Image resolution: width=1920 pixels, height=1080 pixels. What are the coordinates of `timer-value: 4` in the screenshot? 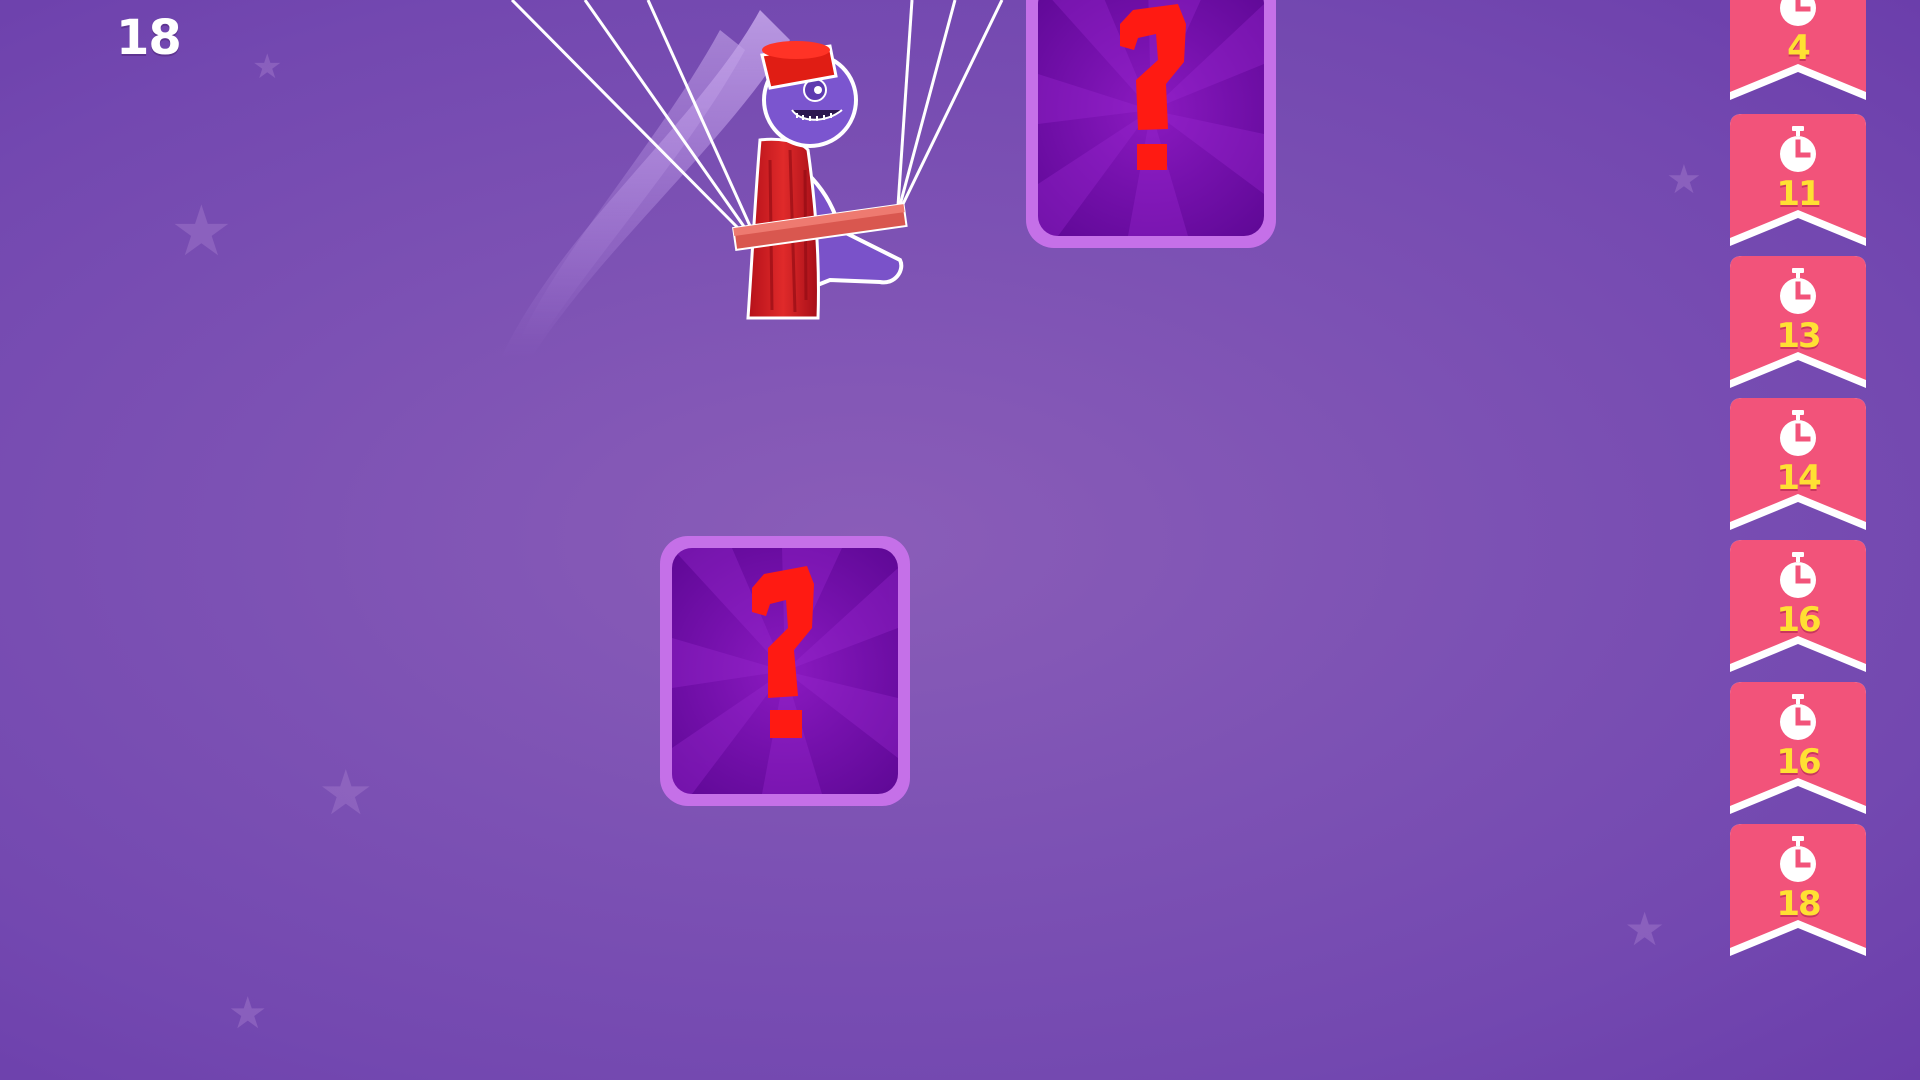 It's located at (1799, 48).